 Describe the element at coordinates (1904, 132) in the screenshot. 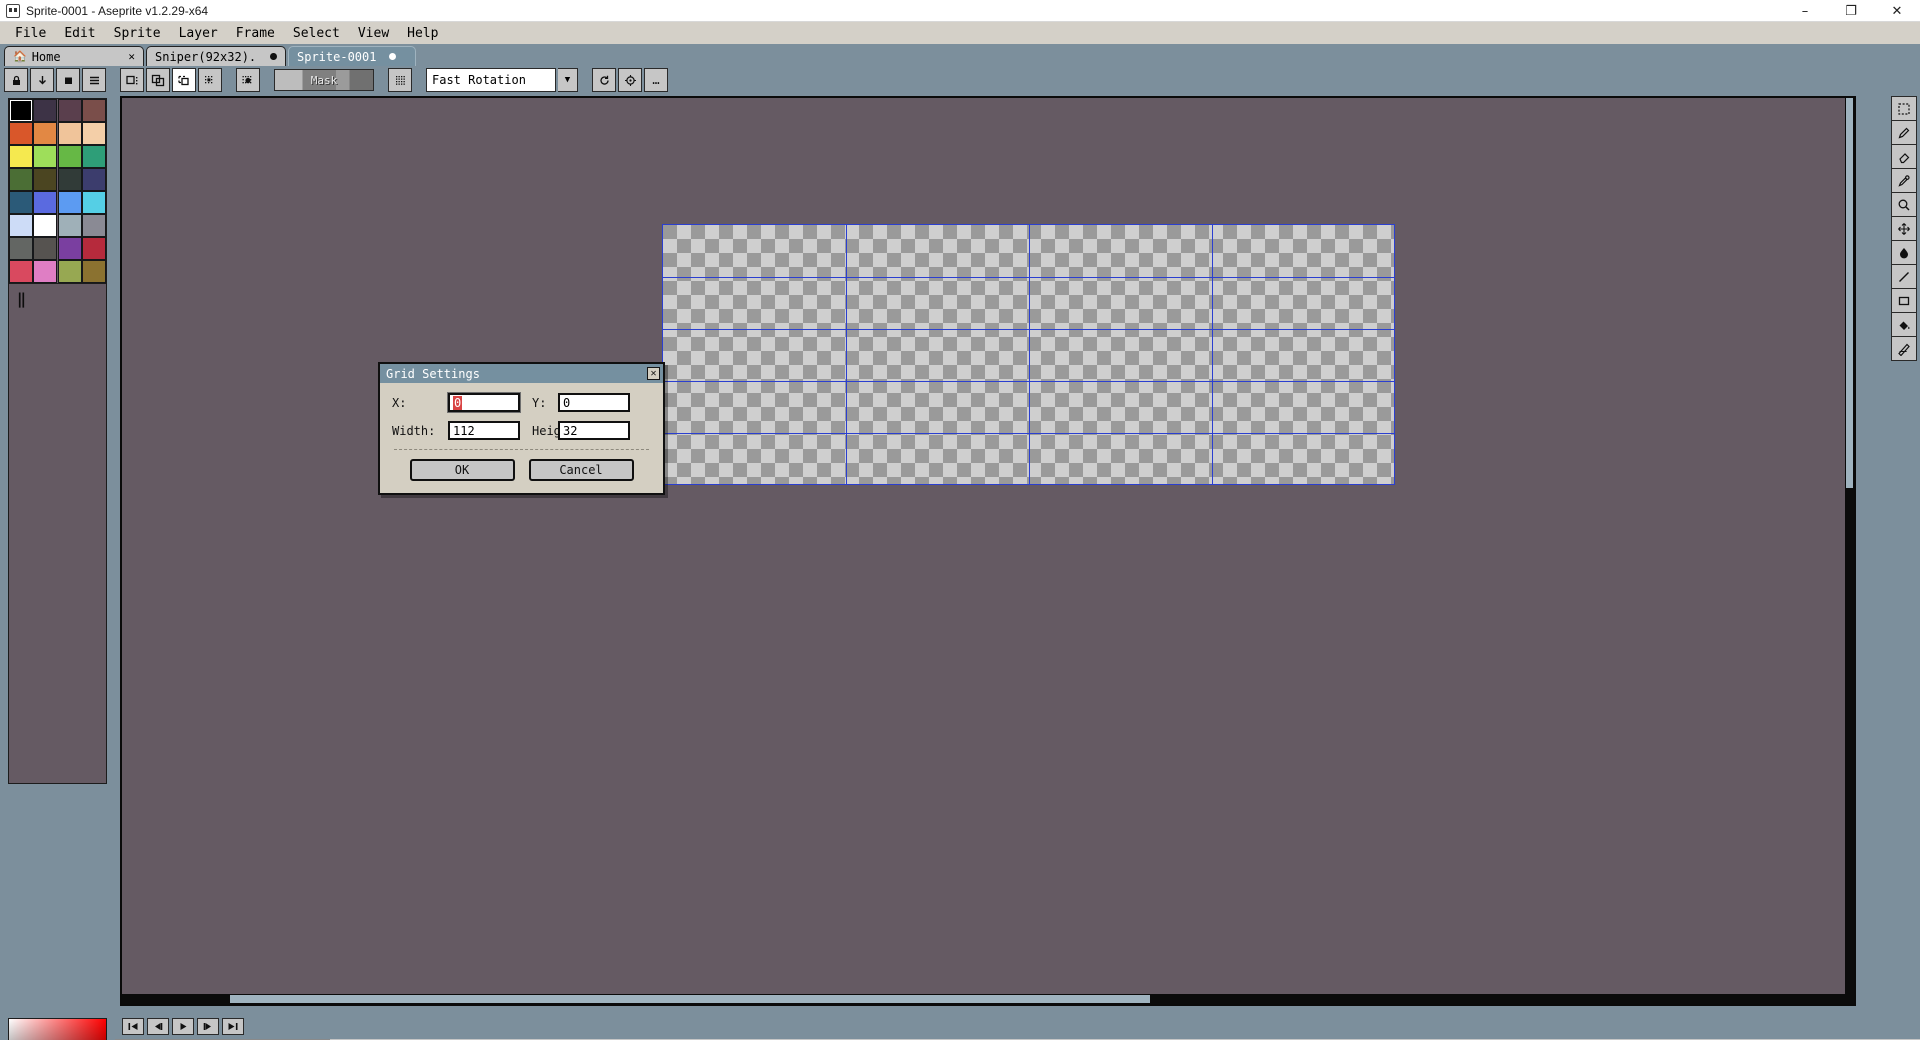

I see `pencil-tool` at that location.